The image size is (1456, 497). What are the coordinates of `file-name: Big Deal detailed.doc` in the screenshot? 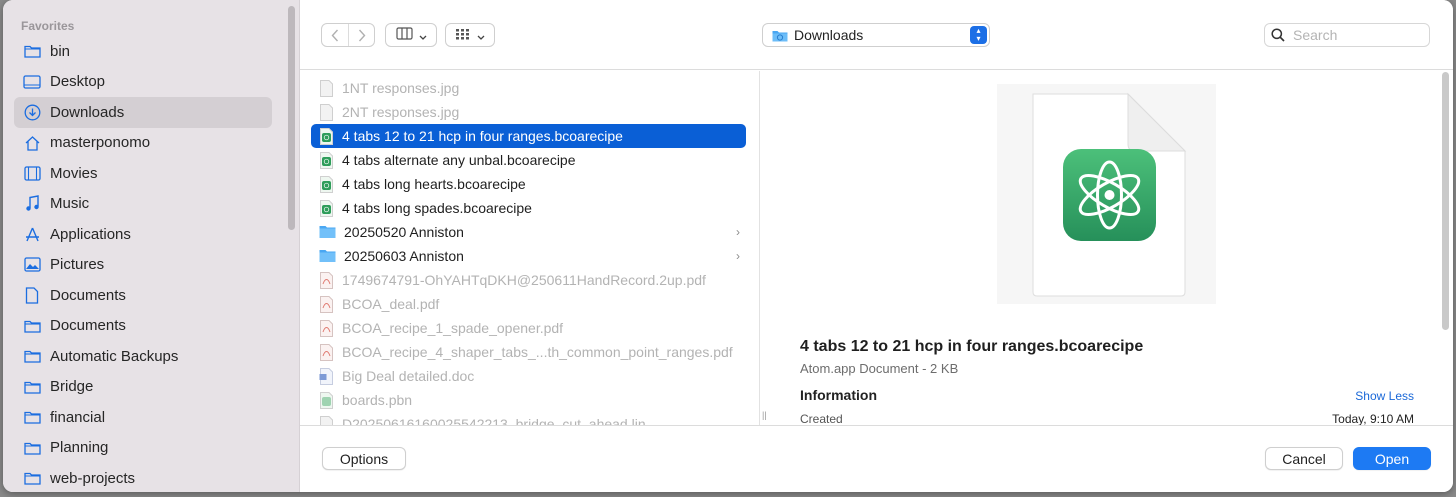 It's located at (408, 376).